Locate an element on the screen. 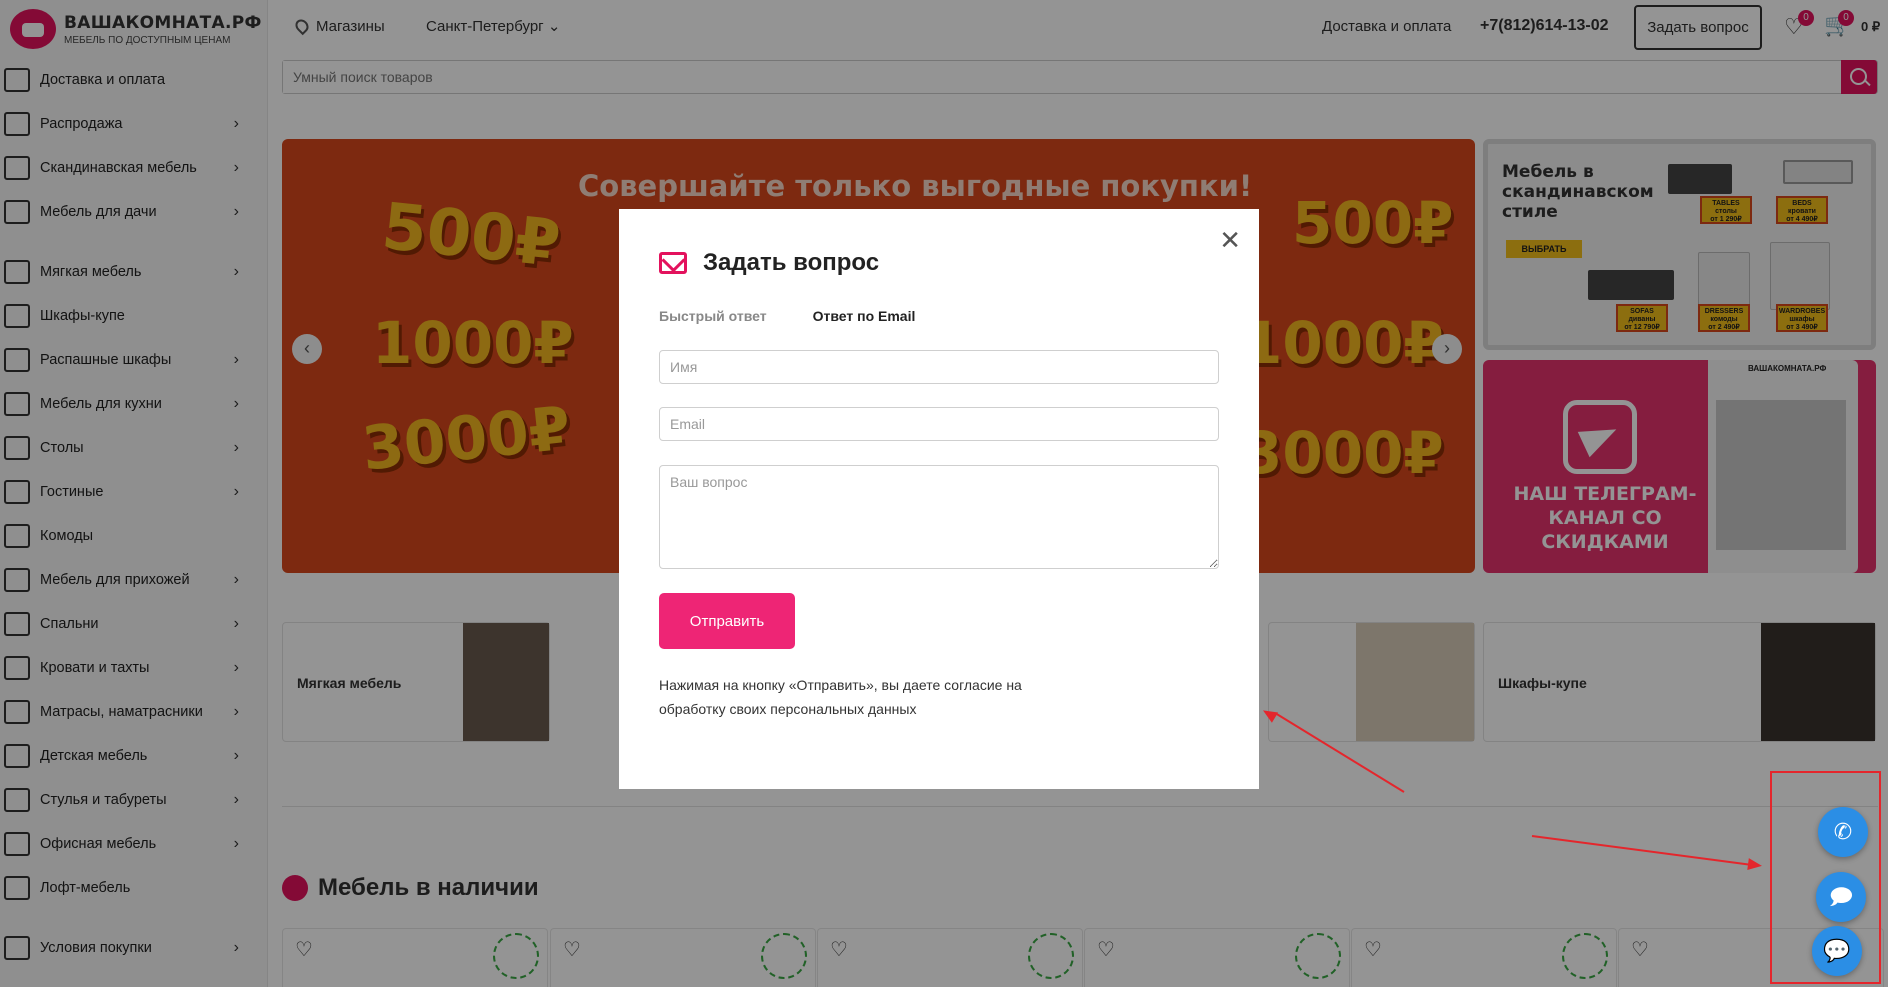  tab-email-answer: Ответ по Email is located at coordinates (864, 316).